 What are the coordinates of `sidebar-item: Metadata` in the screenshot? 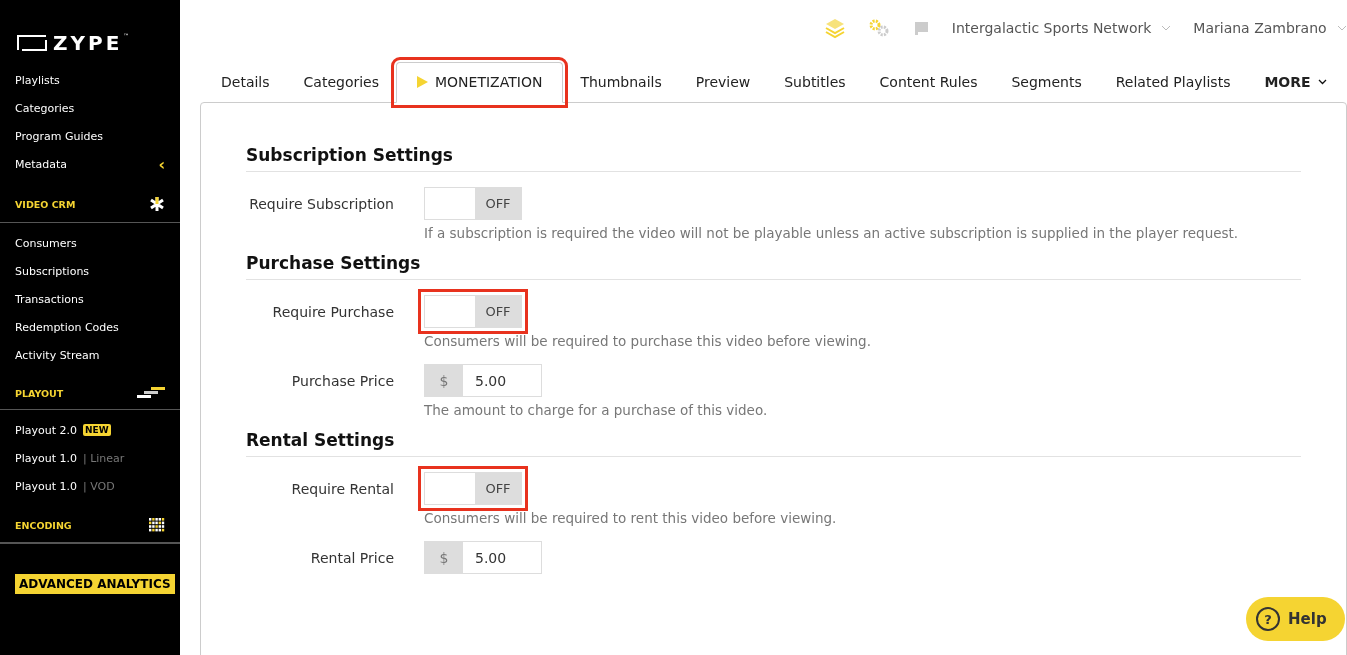 It's located at (41, 164).